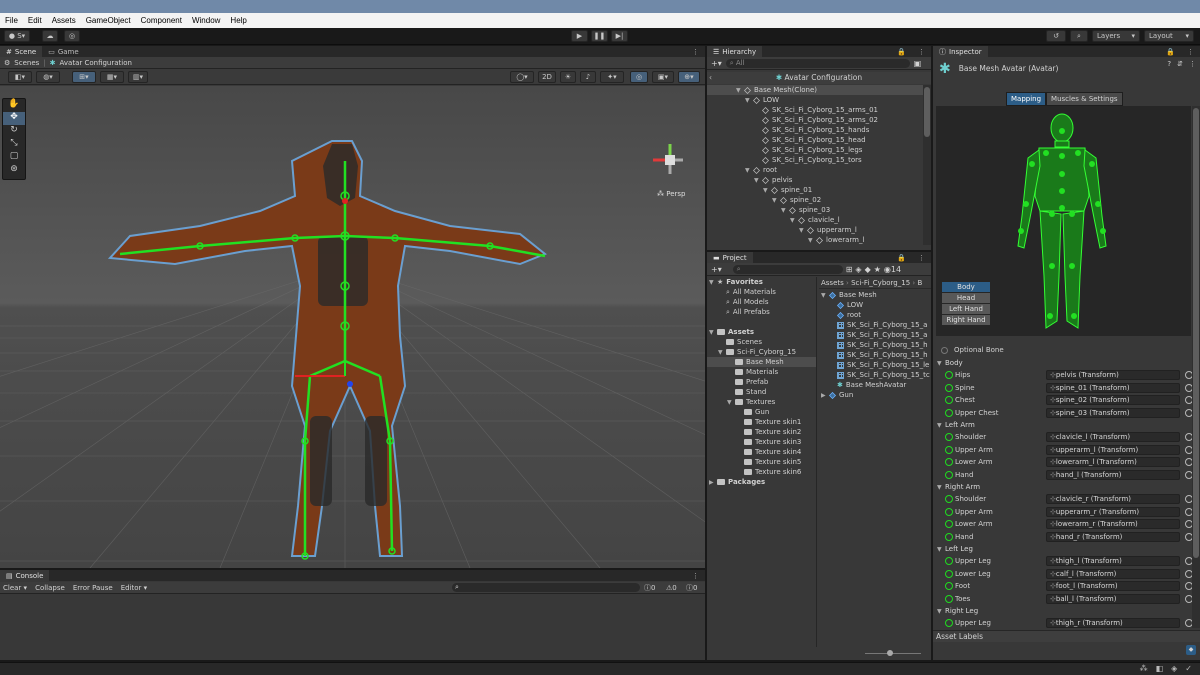  Describe the element at coordinates (1113, 400) in the screenshot. I see `transform-field: ⊹spine_02 (Transform)` at that location.